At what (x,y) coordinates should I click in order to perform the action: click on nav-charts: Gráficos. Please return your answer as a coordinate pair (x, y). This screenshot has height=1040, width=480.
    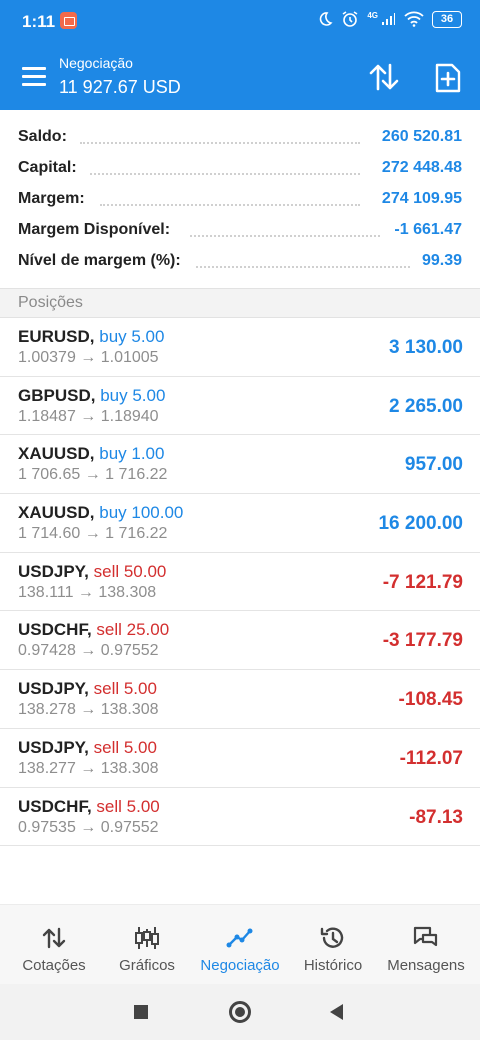
    Looking at the image, I should click on (147, 945).